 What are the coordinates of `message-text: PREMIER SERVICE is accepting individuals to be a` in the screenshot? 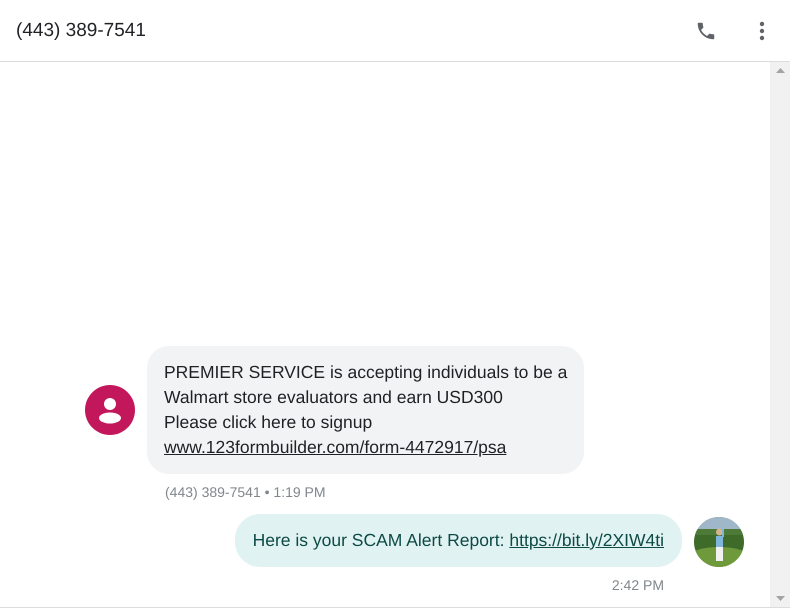 It's located at (366, 372).